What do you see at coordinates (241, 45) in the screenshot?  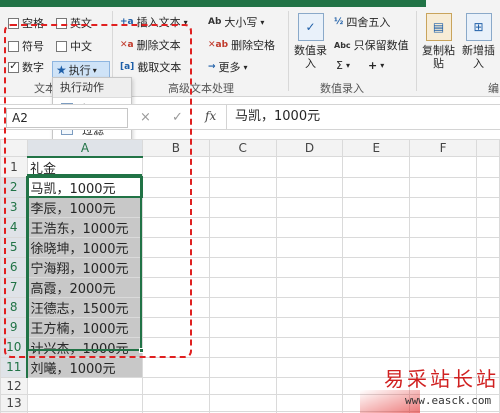 I see `delete-space-button: ✕ab 删除空格` at bounding box center [241, 45].